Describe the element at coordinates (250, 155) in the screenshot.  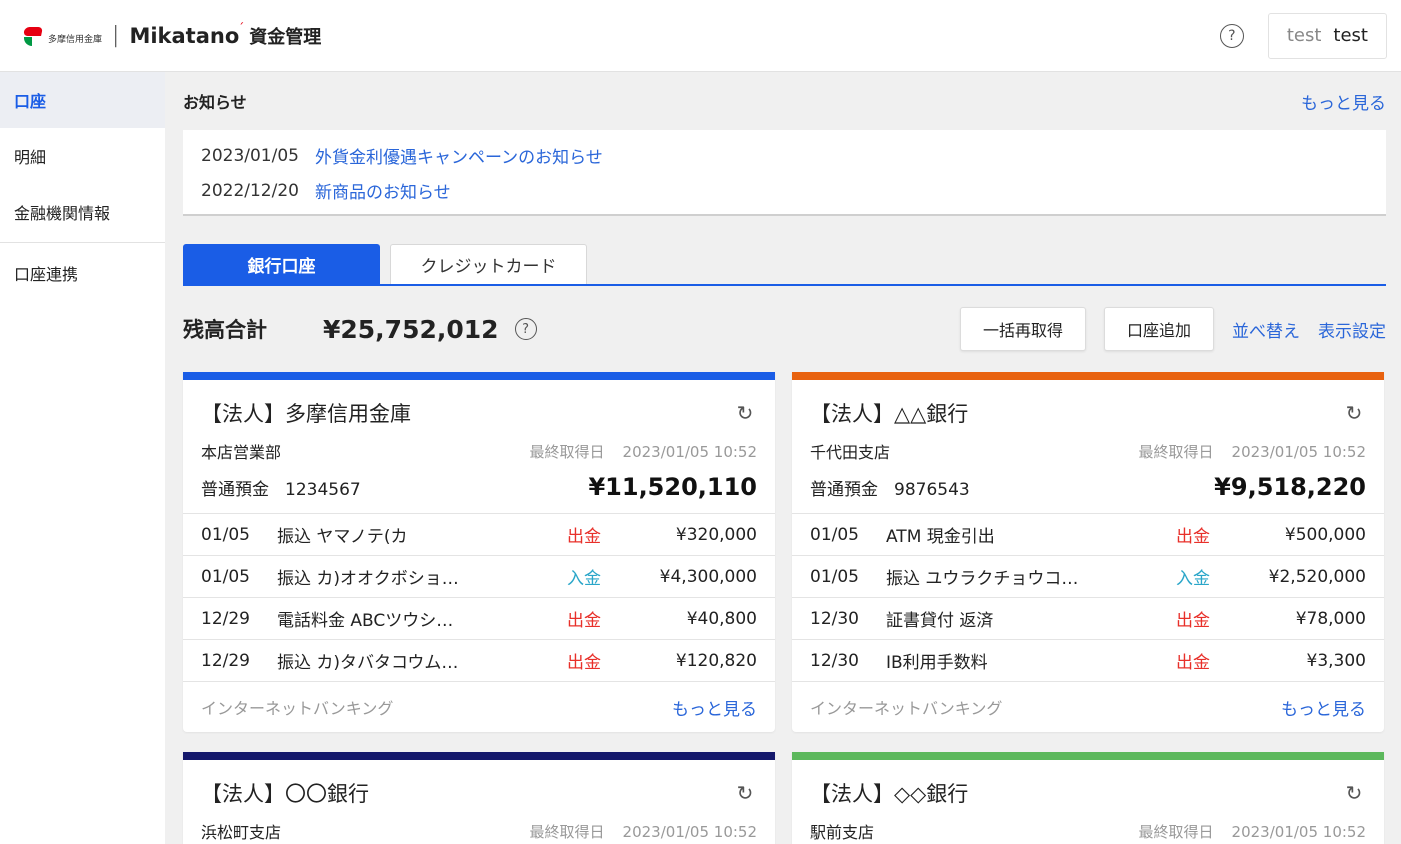
I see `notice-date: 2023/01/05` at that location.